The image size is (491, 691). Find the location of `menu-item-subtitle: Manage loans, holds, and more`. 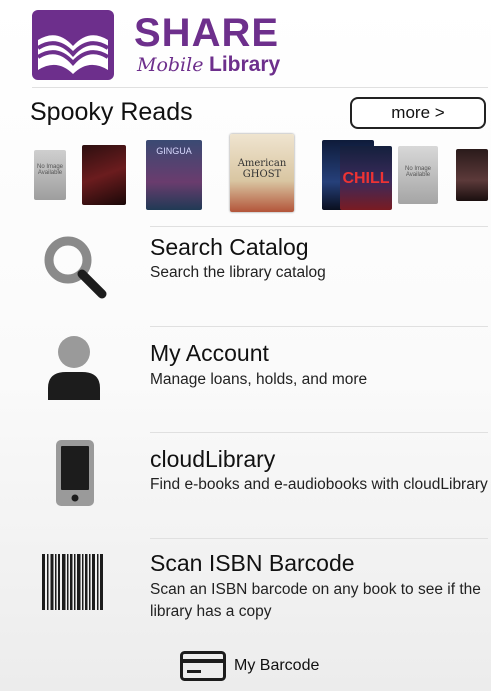

menu-item-subtitle: Manage loans, holds, and more is located at coordinates (259, 379).